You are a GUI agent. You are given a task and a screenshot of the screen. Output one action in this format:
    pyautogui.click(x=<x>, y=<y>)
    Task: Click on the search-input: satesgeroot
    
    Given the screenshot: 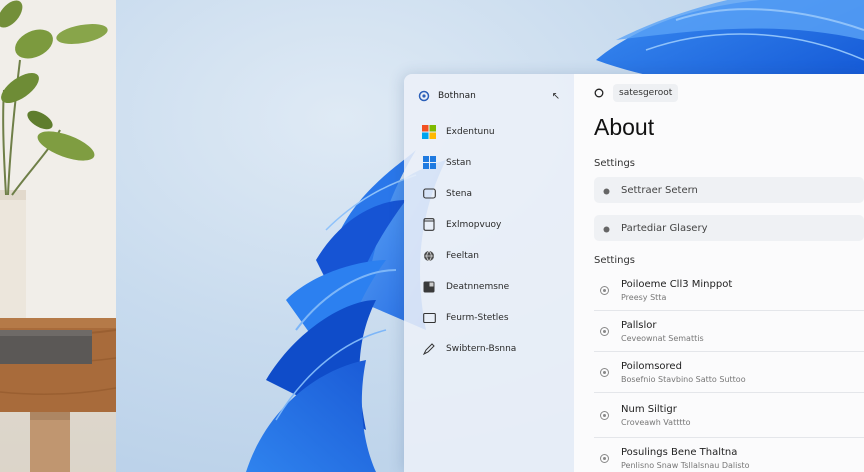 What is the action you would take?
    pyautogui.click(x=646, y=93)
    